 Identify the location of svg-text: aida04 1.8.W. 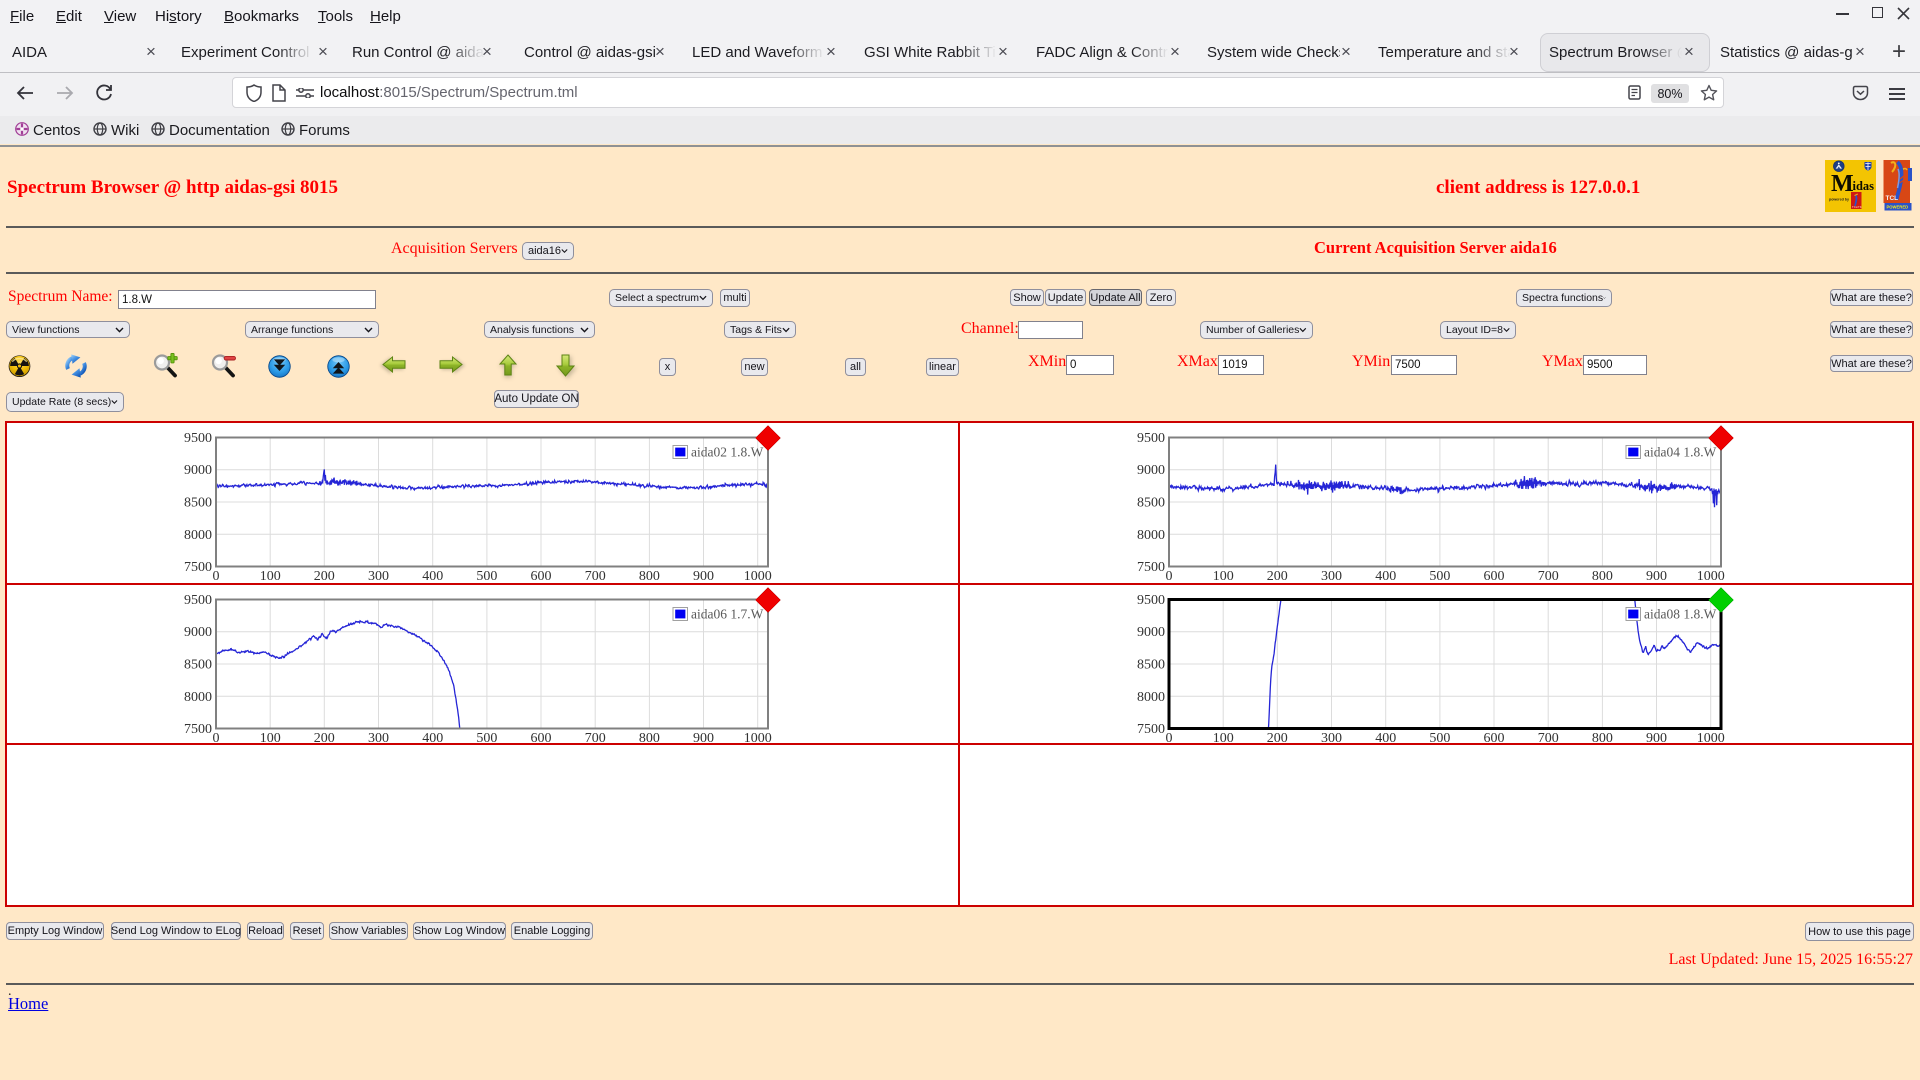
(1680, 452).